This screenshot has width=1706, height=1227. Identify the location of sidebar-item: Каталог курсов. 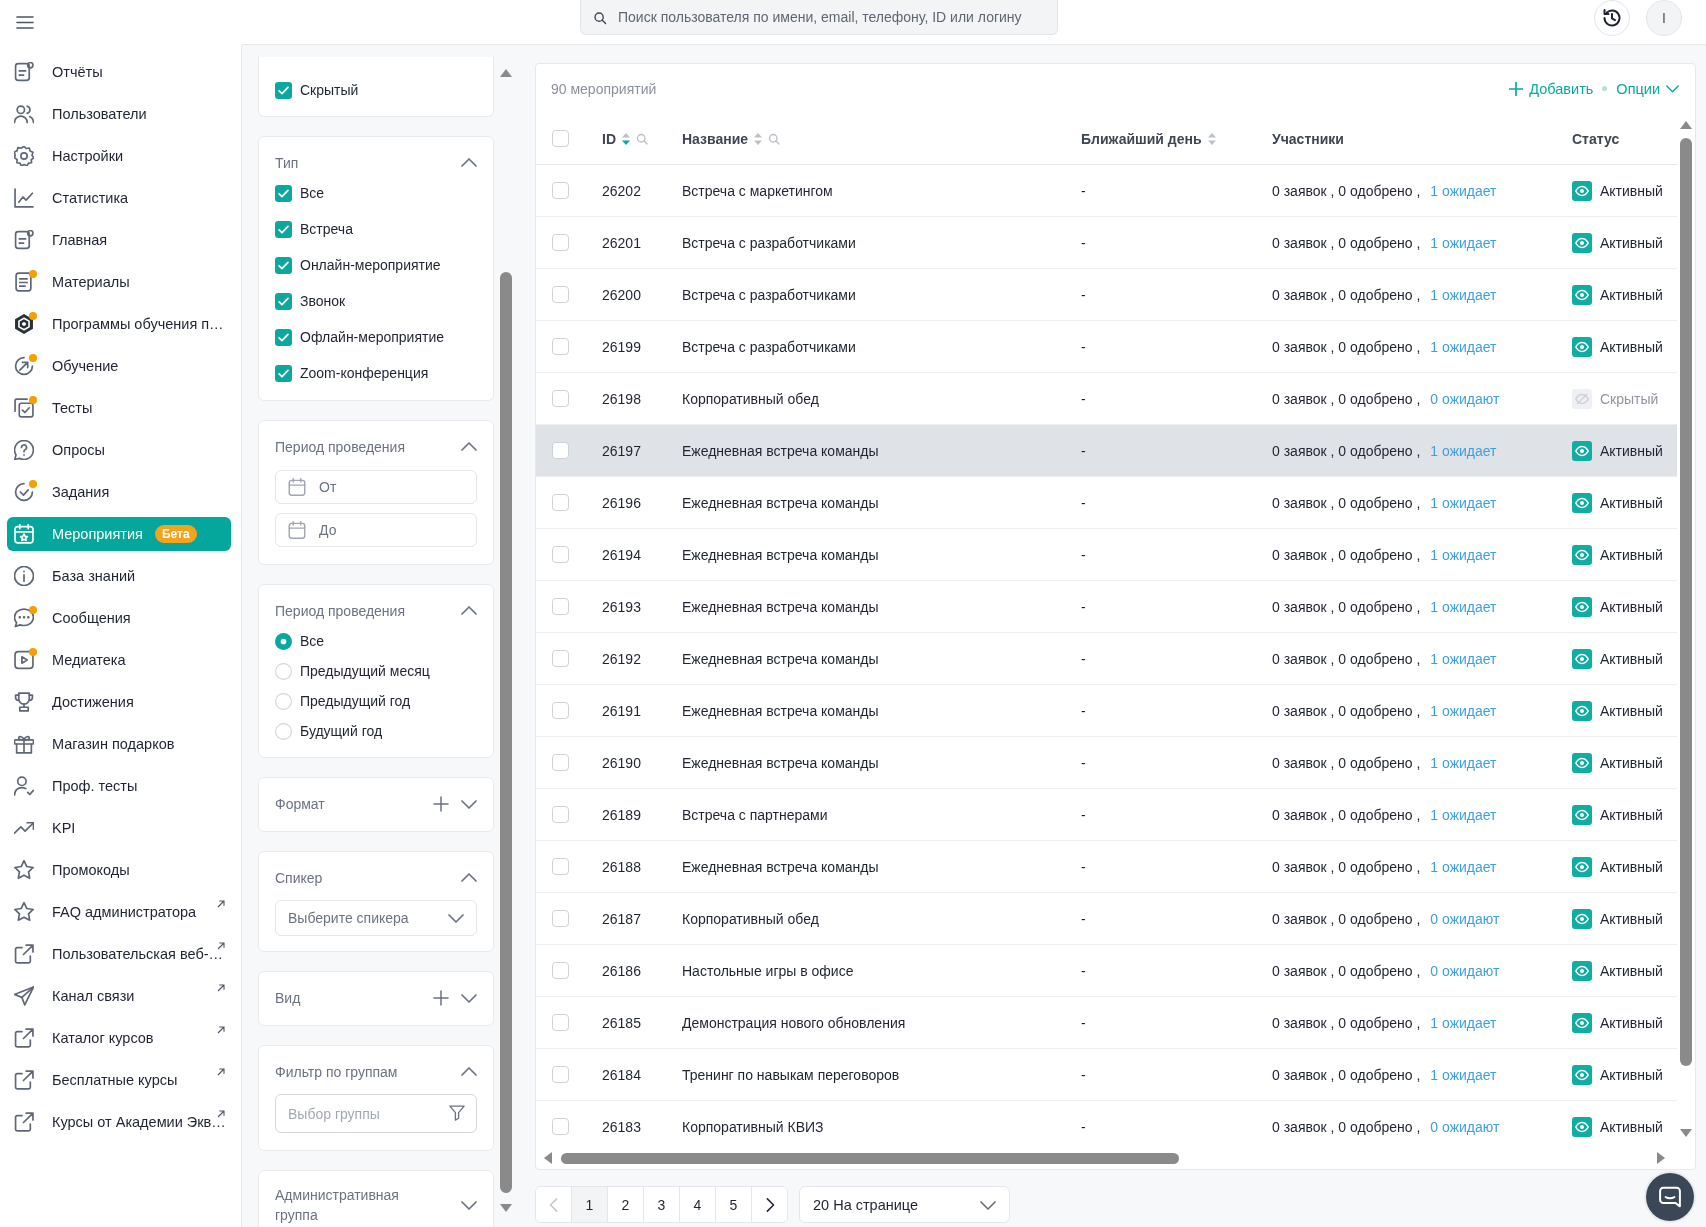
(119, 1038).